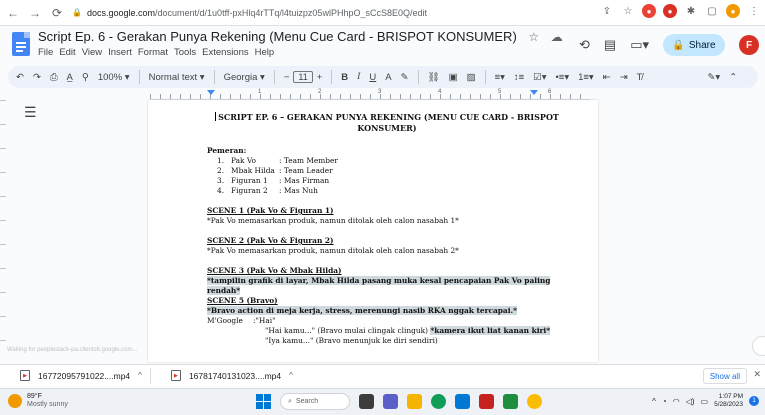  I want to click on list-number: 2., so click(221, 170).